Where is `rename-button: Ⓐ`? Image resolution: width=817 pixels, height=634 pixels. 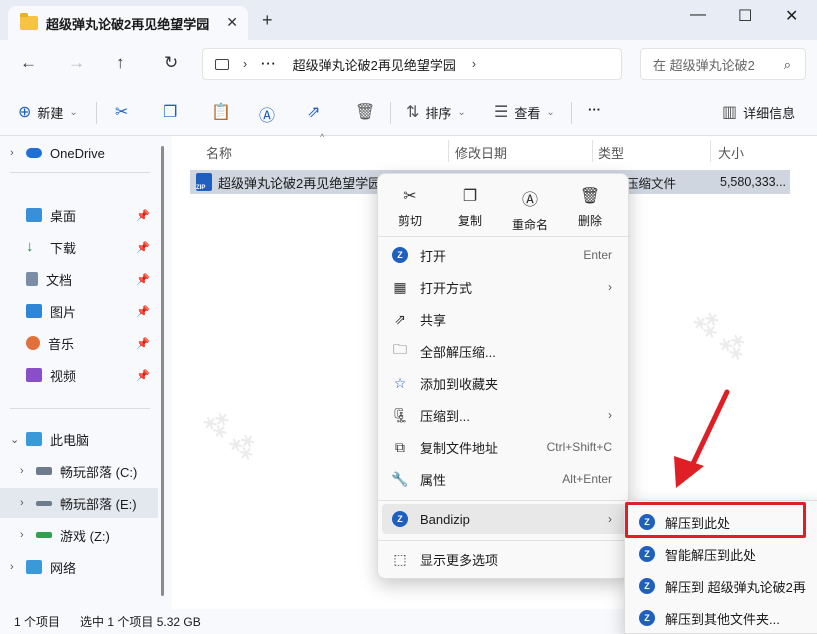
rename-button: Ⓐ is located at coordinates (270, 114).